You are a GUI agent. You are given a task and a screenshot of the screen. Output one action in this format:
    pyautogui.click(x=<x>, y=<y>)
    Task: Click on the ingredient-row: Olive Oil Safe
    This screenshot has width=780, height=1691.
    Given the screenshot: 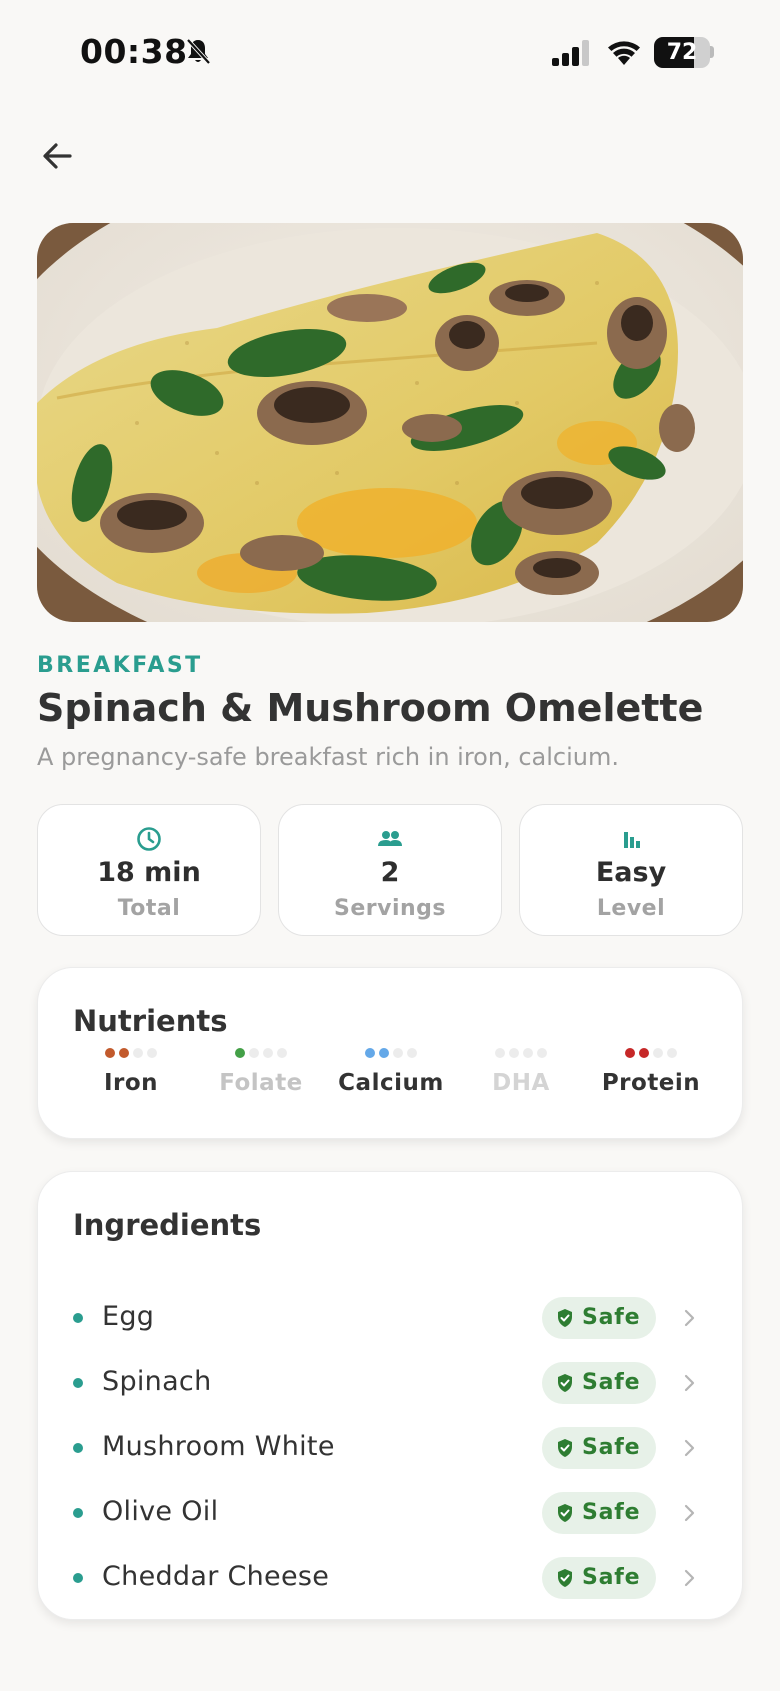 What is the action you would take?
    pyautogui.click(x=391, y=1513)
    